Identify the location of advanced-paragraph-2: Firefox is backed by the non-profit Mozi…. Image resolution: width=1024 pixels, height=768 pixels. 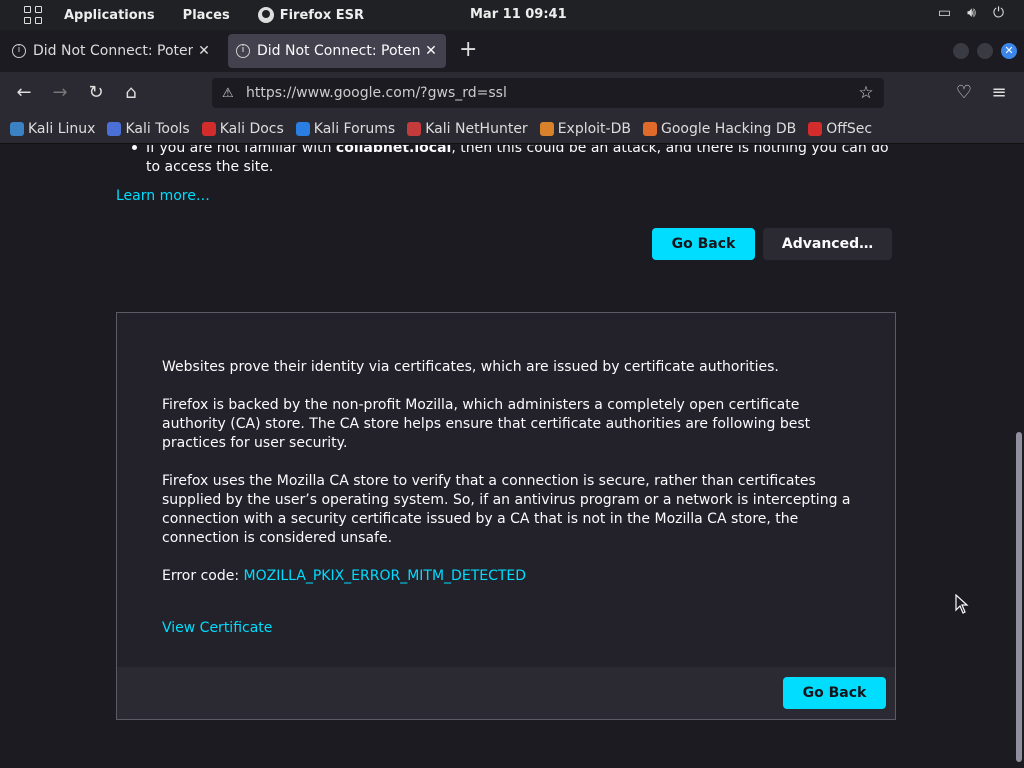
(486, 424).